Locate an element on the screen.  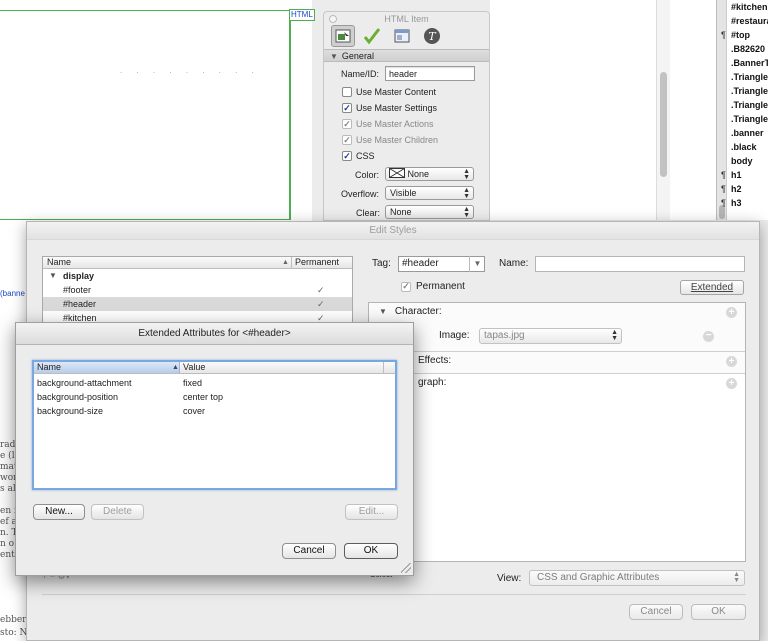
style-item-label: h1 is located at coordinates (736, 175).